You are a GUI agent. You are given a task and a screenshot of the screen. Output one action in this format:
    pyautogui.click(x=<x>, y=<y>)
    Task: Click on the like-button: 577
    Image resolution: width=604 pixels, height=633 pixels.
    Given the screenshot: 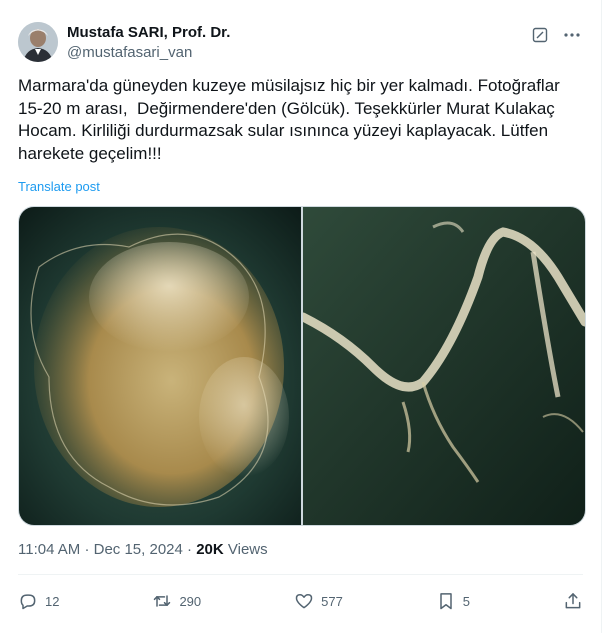 What is the action you would take?
    pyautogui.click(x=318, y=601)
    